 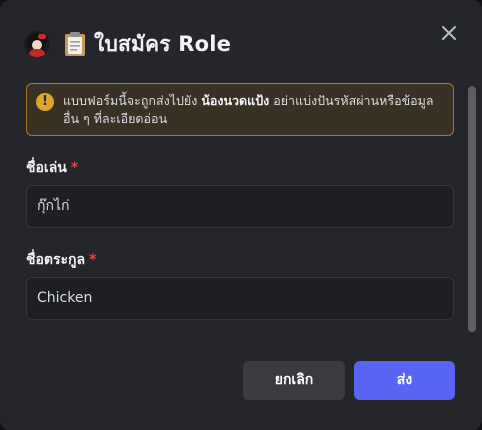 I want to click on scrollbar-thumb, so click(x=472, y=209).